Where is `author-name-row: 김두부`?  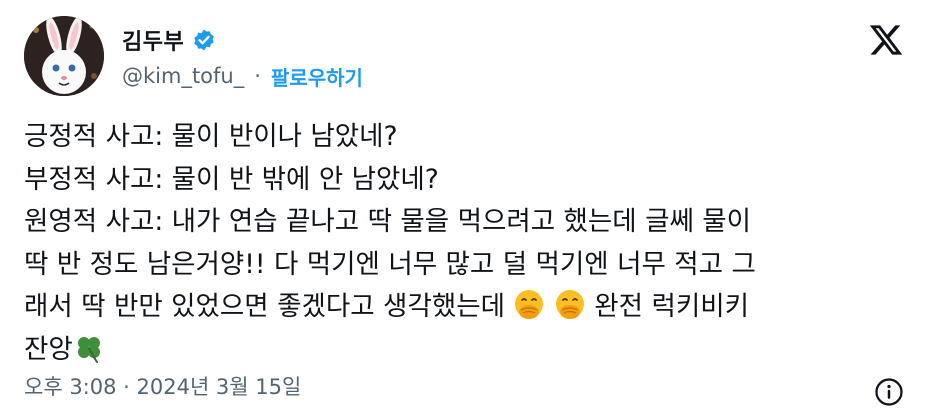
author-name-row: 김두부 is located at coordinates (169, 40).